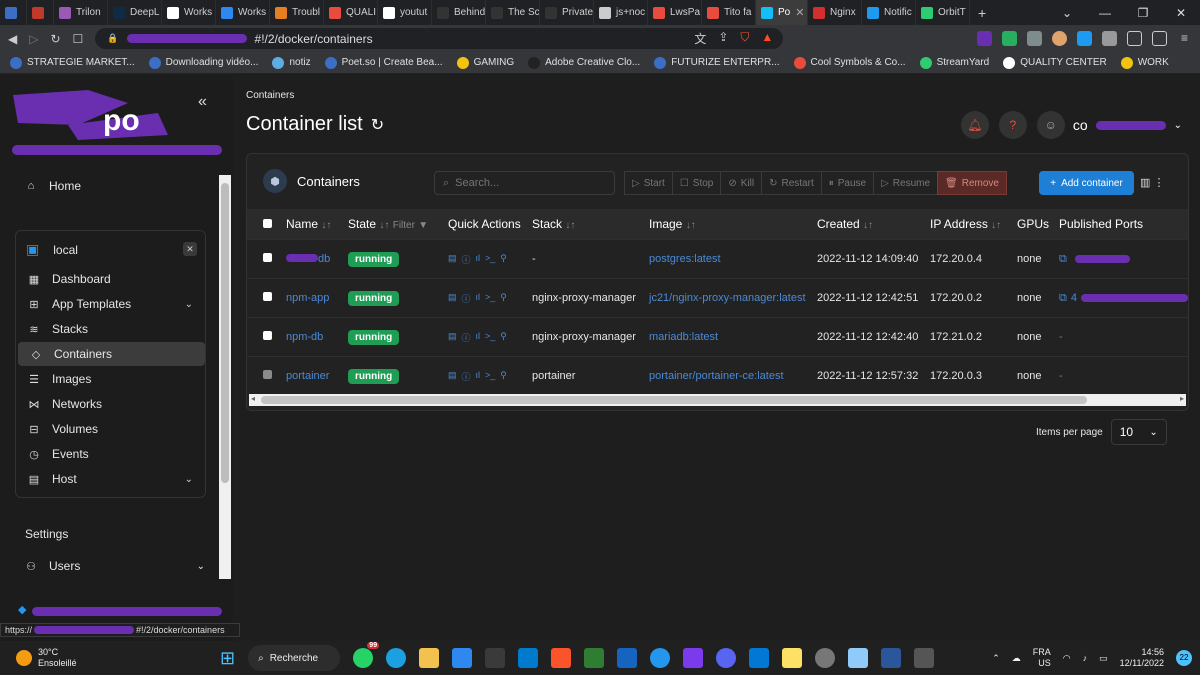  What do you see at coordinates (791, 183) in the screenshot?
I see `restart-button: ↻ Restart` at bounding box center [791, 183].